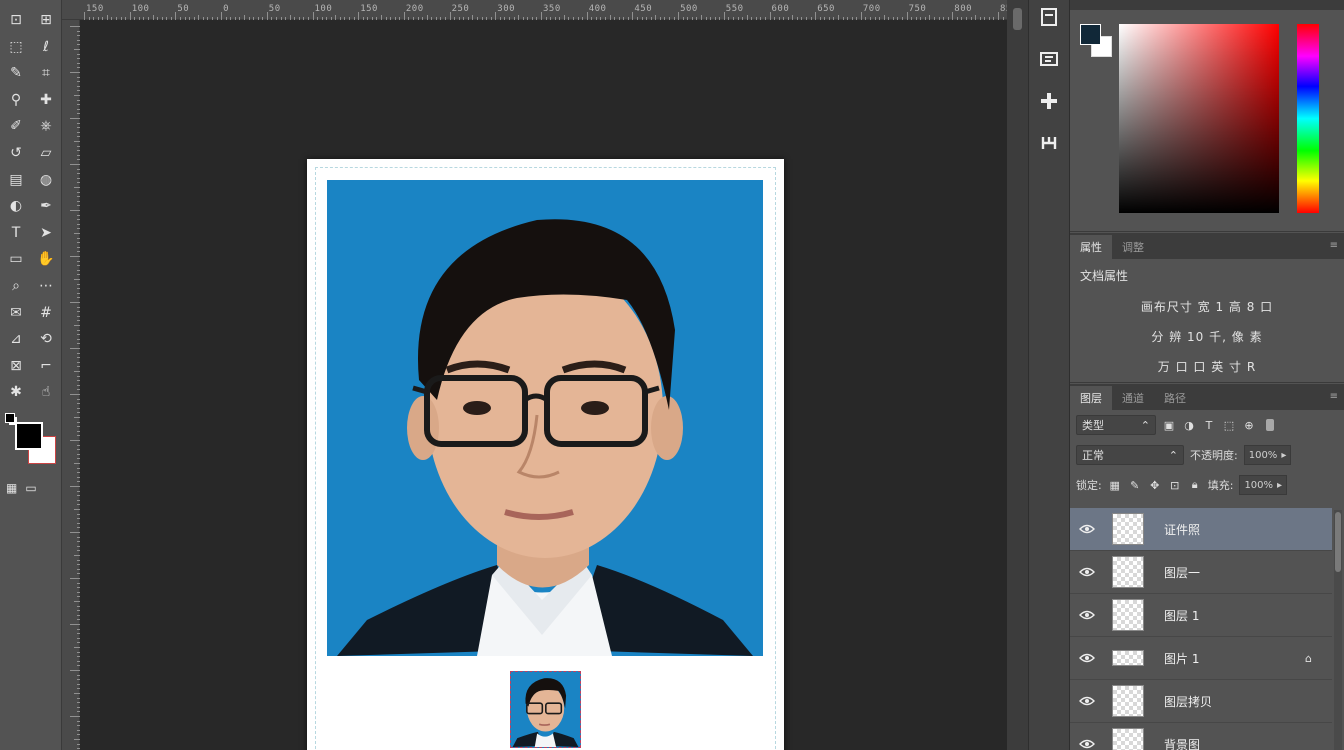 The image size is (1344, 750). Describe the element at coordinates (1049, 143) in the screenshot. I see `tools-preset-icon` at that location.